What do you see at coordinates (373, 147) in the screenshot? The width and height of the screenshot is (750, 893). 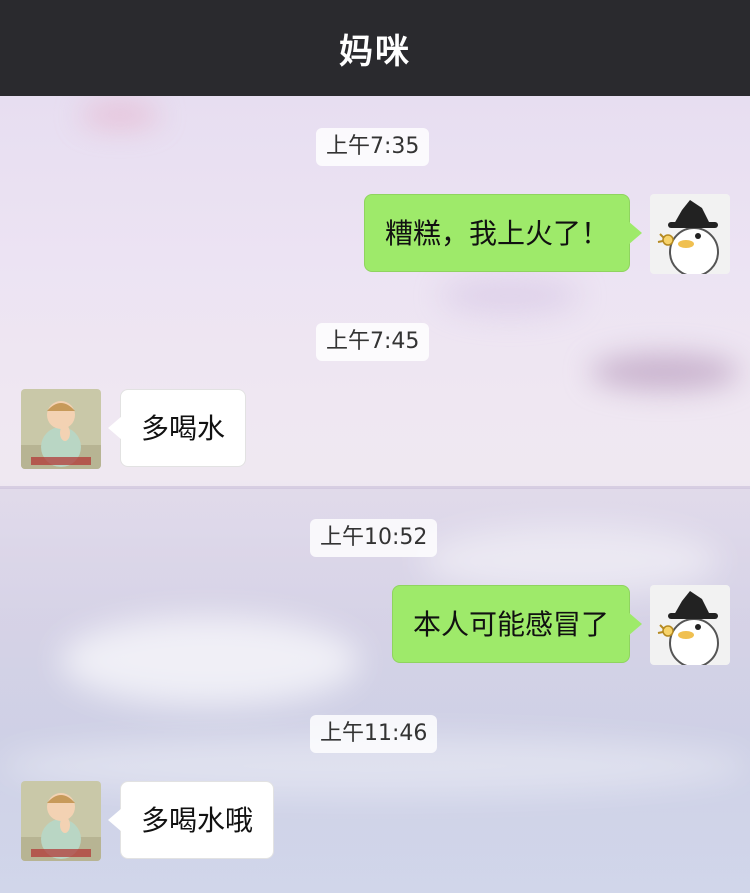 I see `message-timestamp: 上午7:35` at bounding box center [373, 147].